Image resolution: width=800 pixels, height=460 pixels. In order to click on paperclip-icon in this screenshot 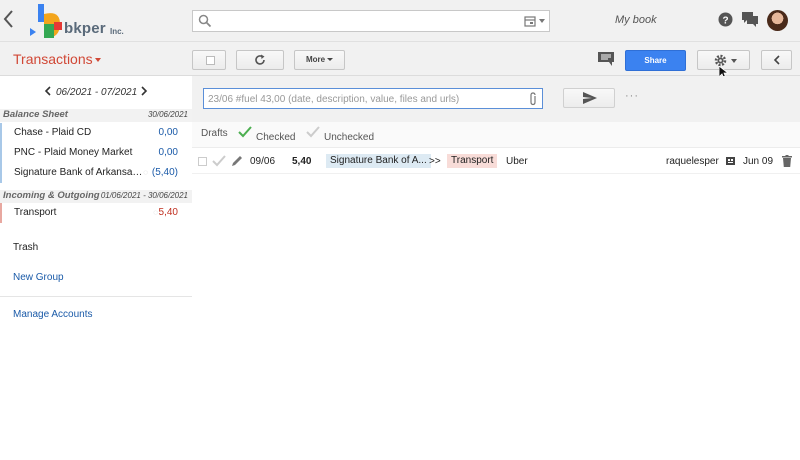, I will do `click(533, 99)`.